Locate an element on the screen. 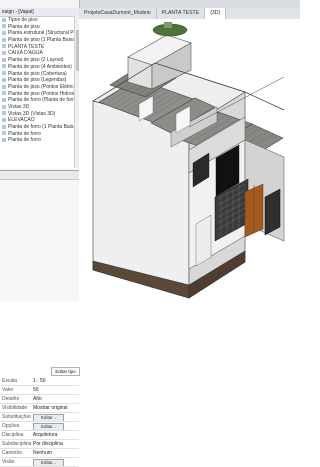 The width and height of the screenshot is (320, 467). property-value: 50 is located at coordinates (36, 390).